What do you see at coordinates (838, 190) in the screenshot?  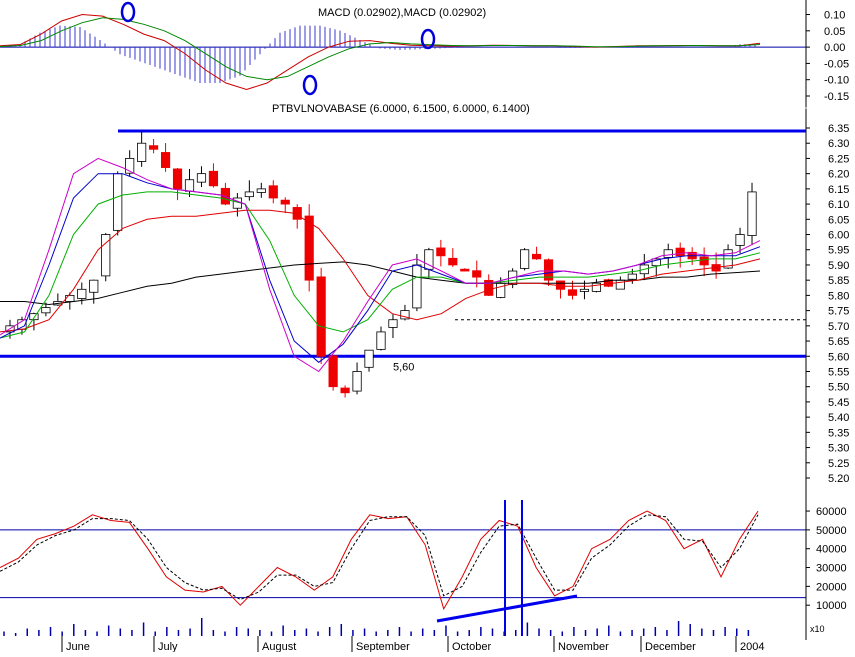 I see `price-tick-label: 6.15` at bounding box center [838, 190].